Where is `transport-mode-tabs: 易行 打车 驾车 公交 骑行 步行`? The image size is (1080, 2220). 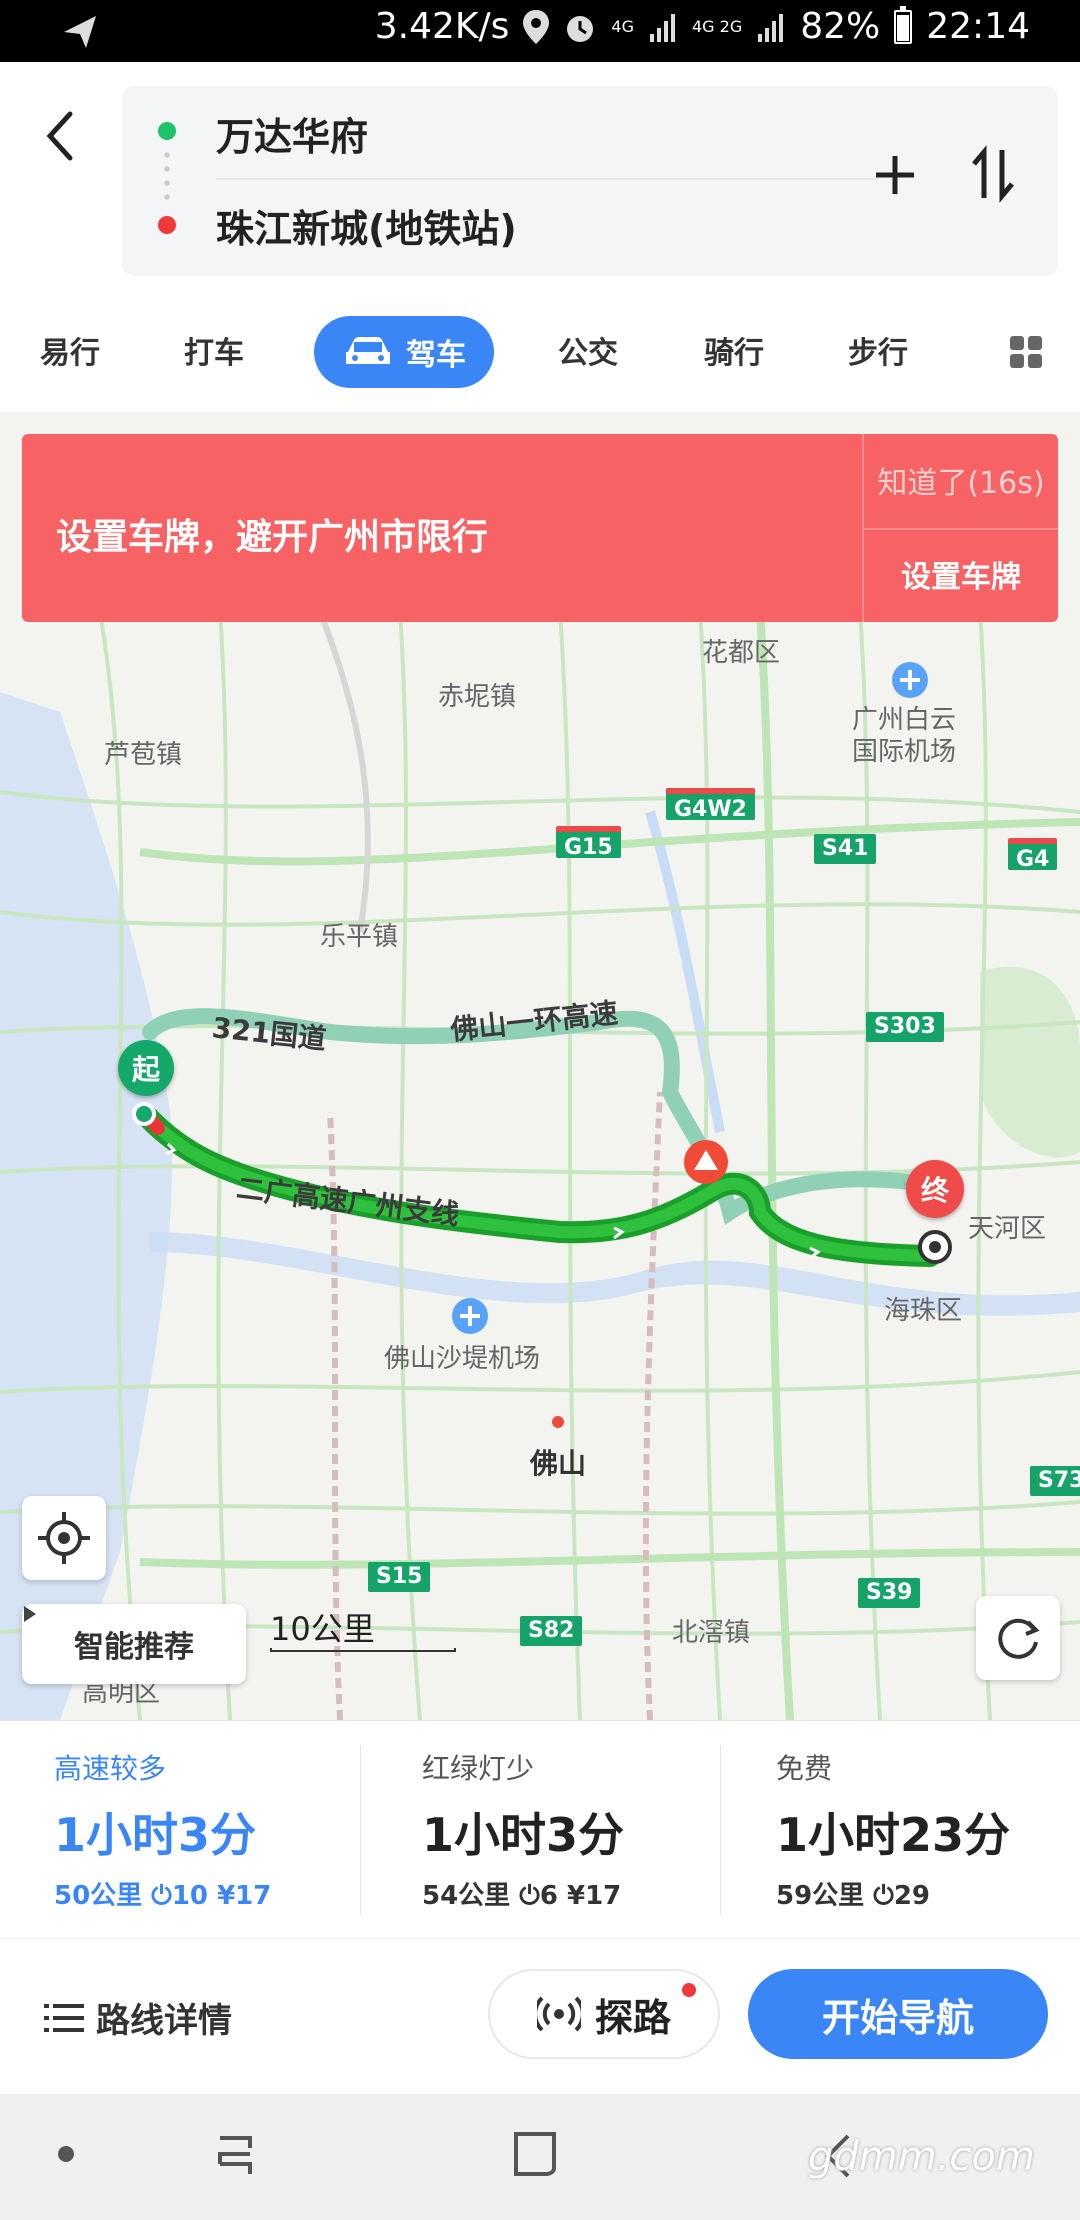
transport-mode-tabs: 易行 打车 驾车 公交 骑行 步行 is located at coordinates (540, 352).